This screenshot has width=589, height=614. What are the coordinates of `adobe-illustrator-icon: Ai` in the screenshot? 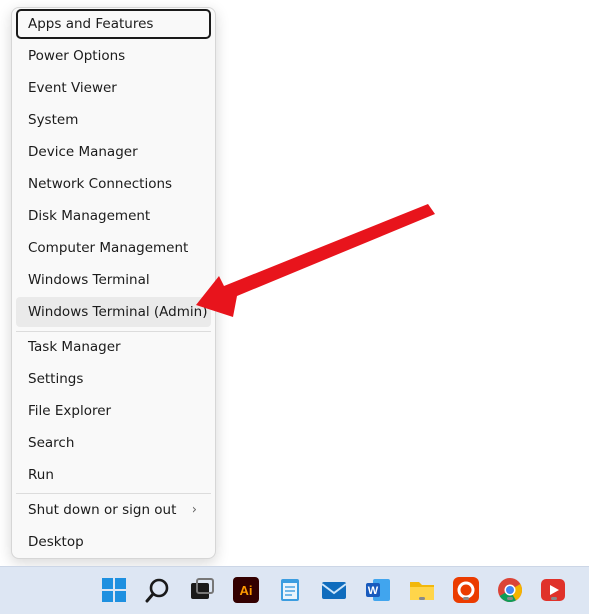 It's located at (246, 590).